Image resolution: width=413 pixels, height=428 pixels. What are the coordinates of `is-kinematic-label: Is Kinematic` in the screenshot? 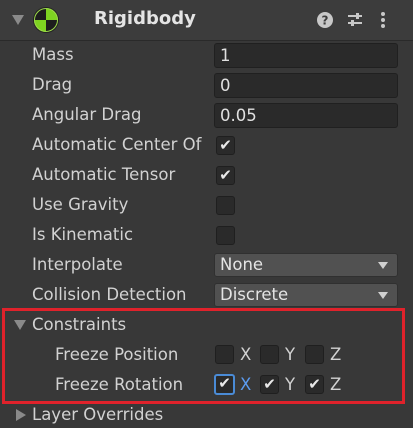 It's located at (83, 234).